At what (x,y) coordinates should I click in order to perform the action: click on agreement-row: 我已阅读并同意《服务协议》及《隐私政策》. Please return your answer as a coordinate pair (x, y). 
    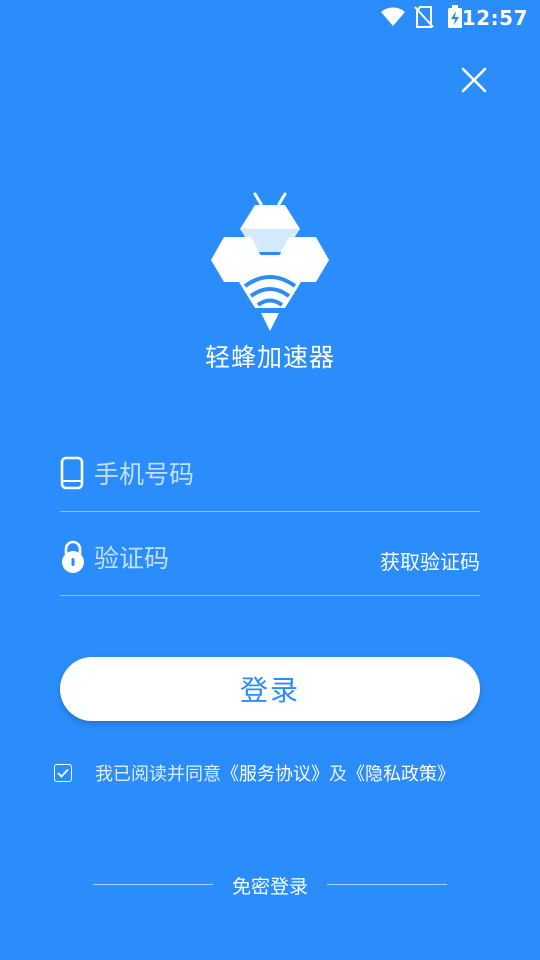
    Looking at the image, I should click on (254, 773).